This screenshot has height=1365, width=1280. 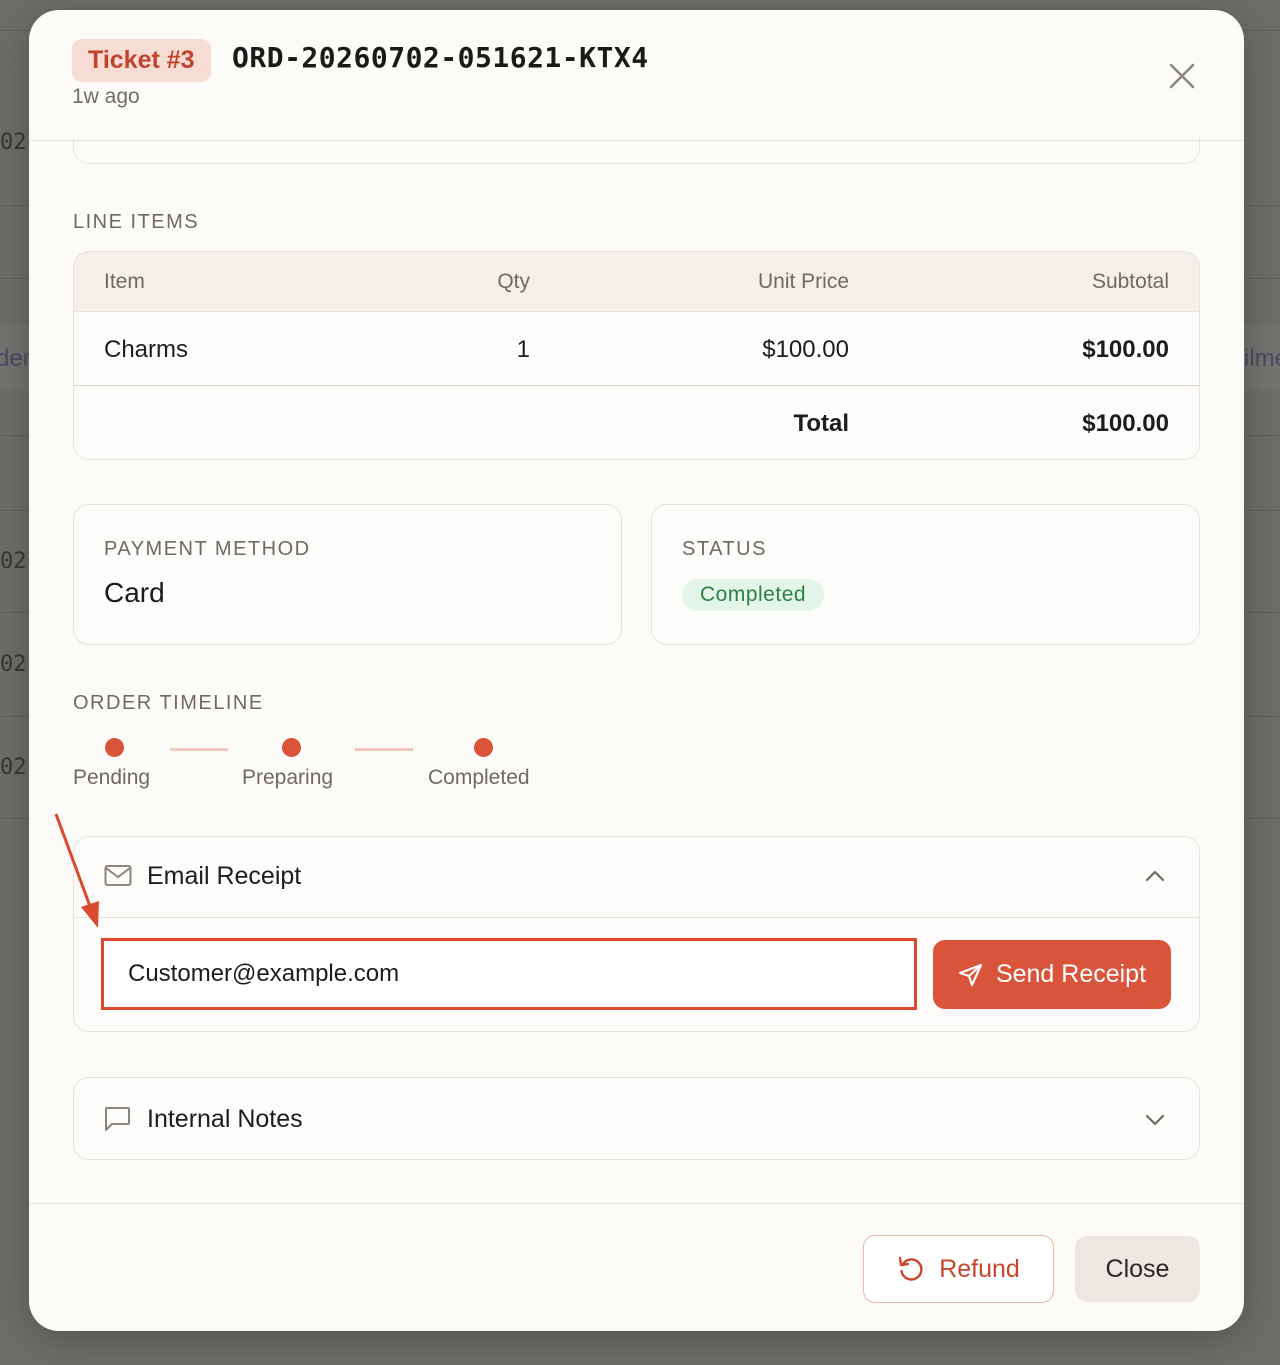 What do you see at coordinates (724, 549) in the screenshot?
I see `status-label: STATUS` at bounding box center [724, 549].